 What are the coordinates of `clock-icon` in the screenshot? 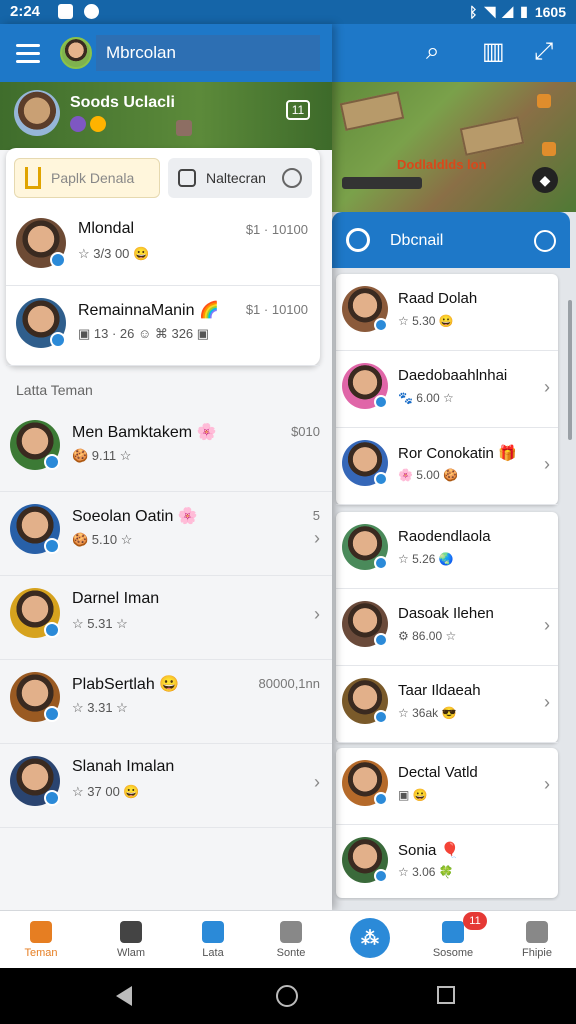 It's located at (545, 241).